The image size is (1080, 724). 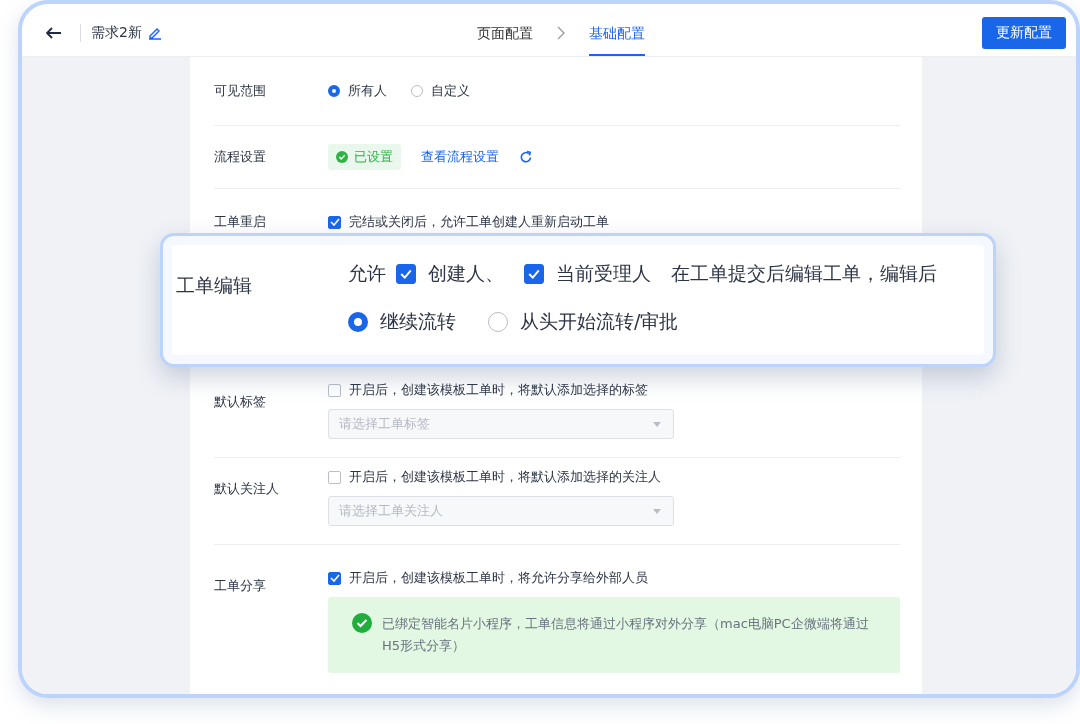 What do you see at coordinates (240, 586) in the screenshot?
I see `field-label: 工单分享` at bounding box center [240, 586].